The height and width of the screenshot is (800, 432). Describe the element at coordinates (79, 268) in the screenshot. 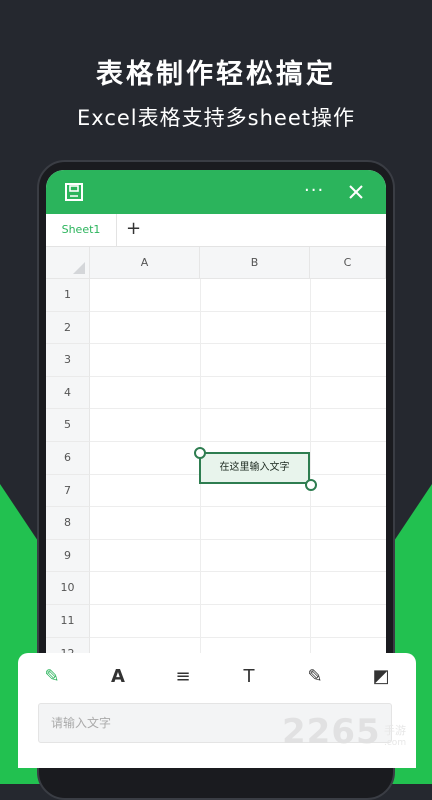

I see `corner-triangle-icon` at that location.